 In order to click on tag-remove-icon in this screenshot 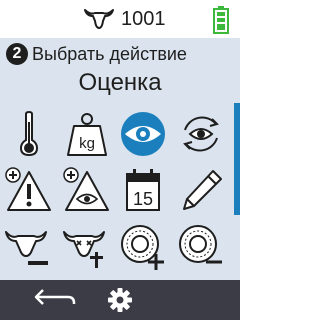, I will do `click(200, 244)`.